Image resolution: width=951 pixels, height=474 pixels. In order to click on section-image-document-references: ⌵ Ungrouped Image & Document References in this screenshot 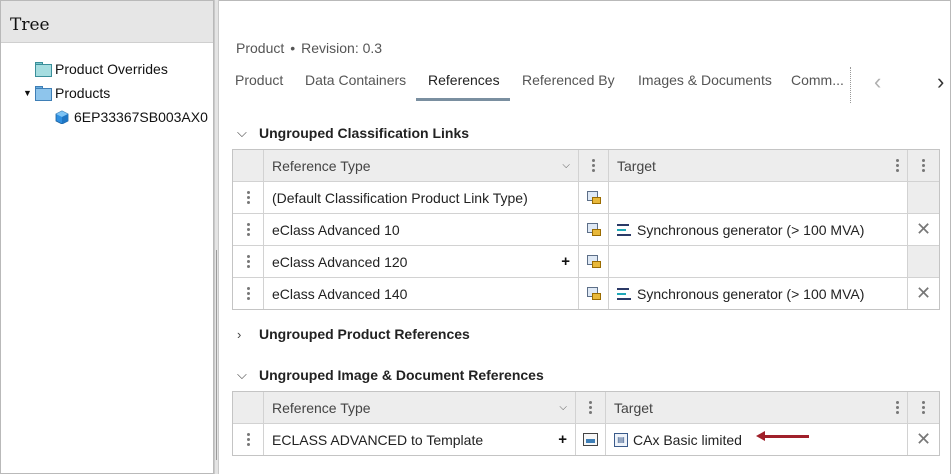, I will do `click(390, 375)`.